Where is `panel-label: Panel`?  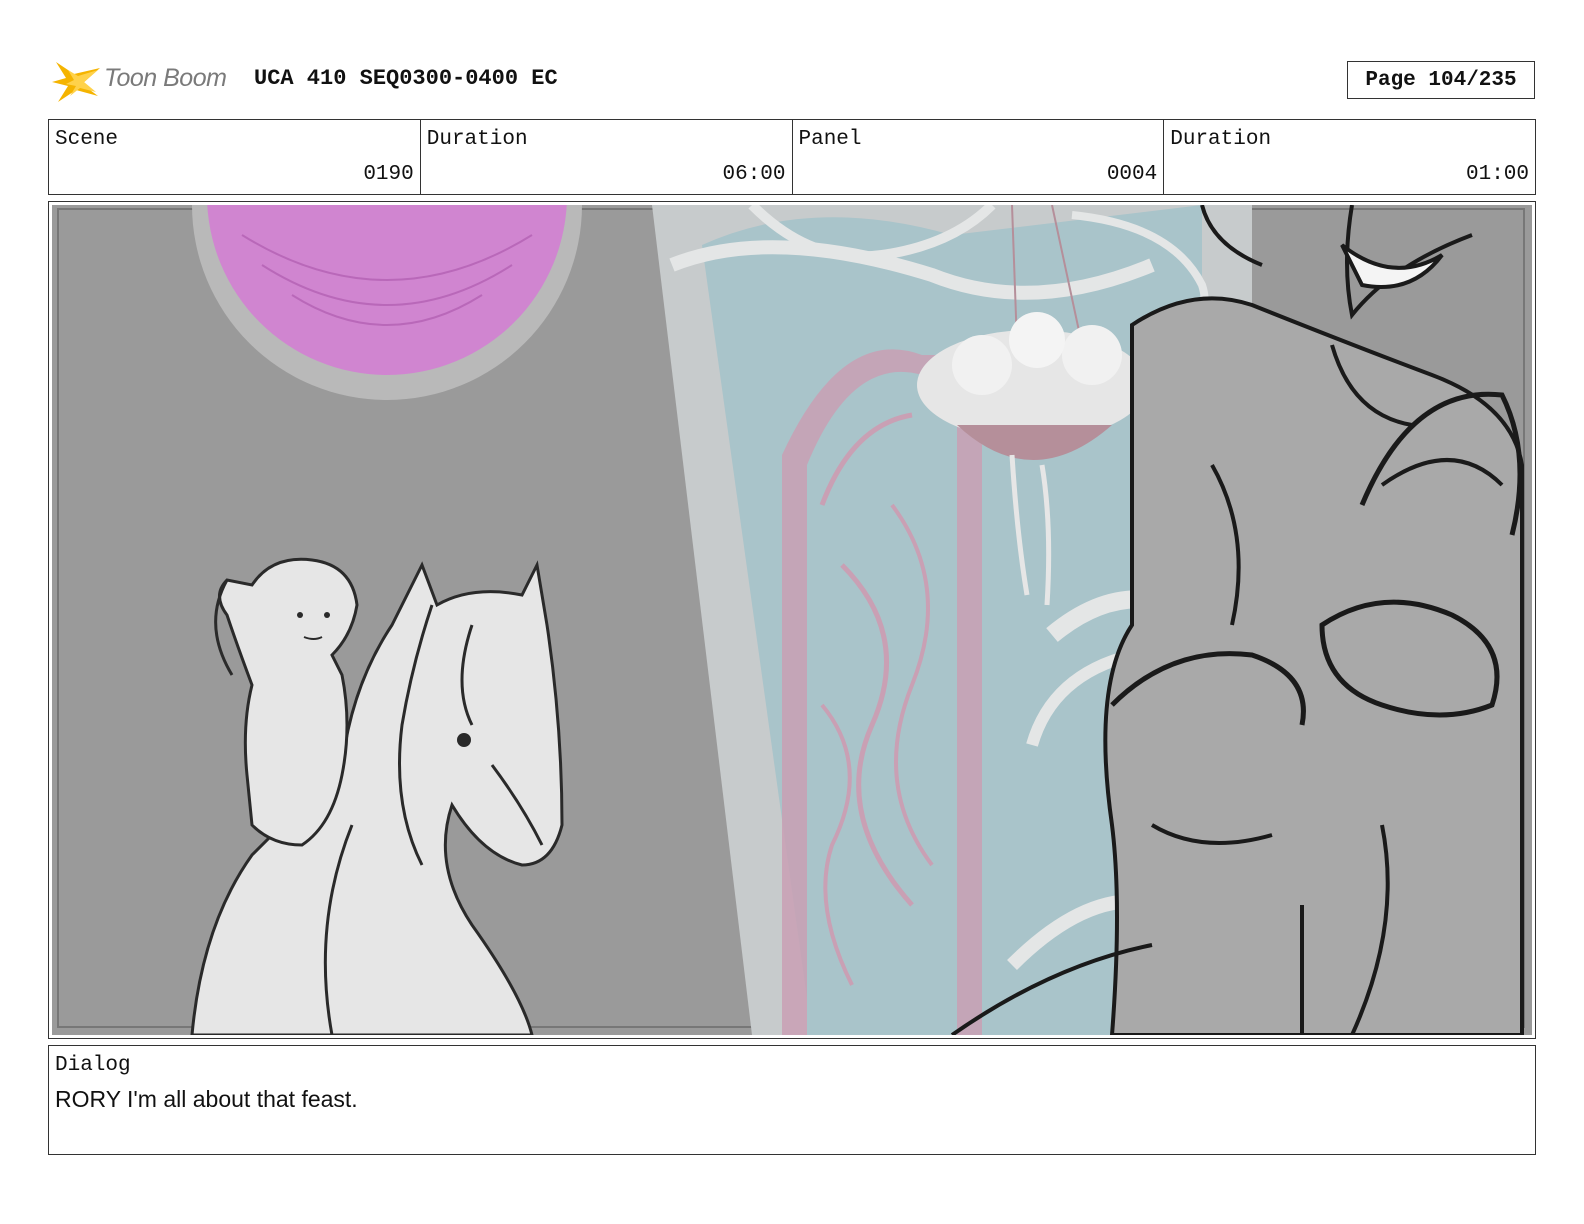 panel-label: Panel is located at coordinates (830, 139).